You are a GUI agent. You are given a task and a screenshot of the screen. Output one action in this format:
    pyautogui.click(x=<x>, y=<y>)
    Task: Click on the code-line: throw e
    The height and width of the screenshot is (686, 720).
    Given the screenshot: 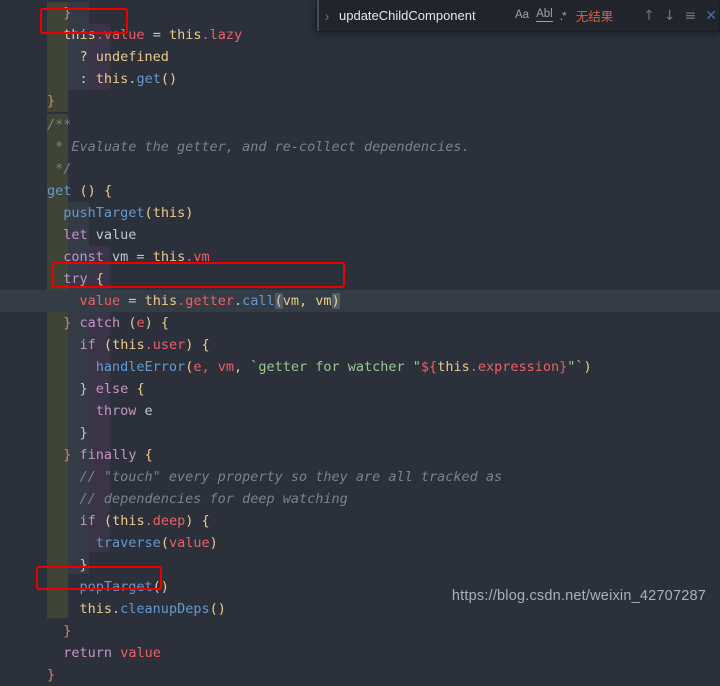 What is the action you would take?
    pyautogui.click(x=360, y=411)
    